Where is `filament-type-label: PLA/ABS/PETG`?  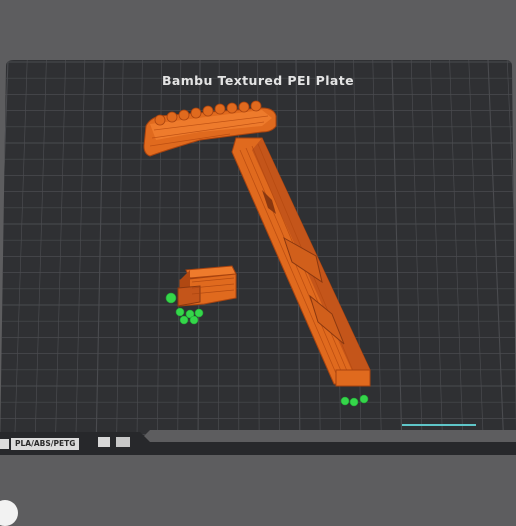 filament-type-label: PLA/ABS/PETG is located at coordinates (45, 444).